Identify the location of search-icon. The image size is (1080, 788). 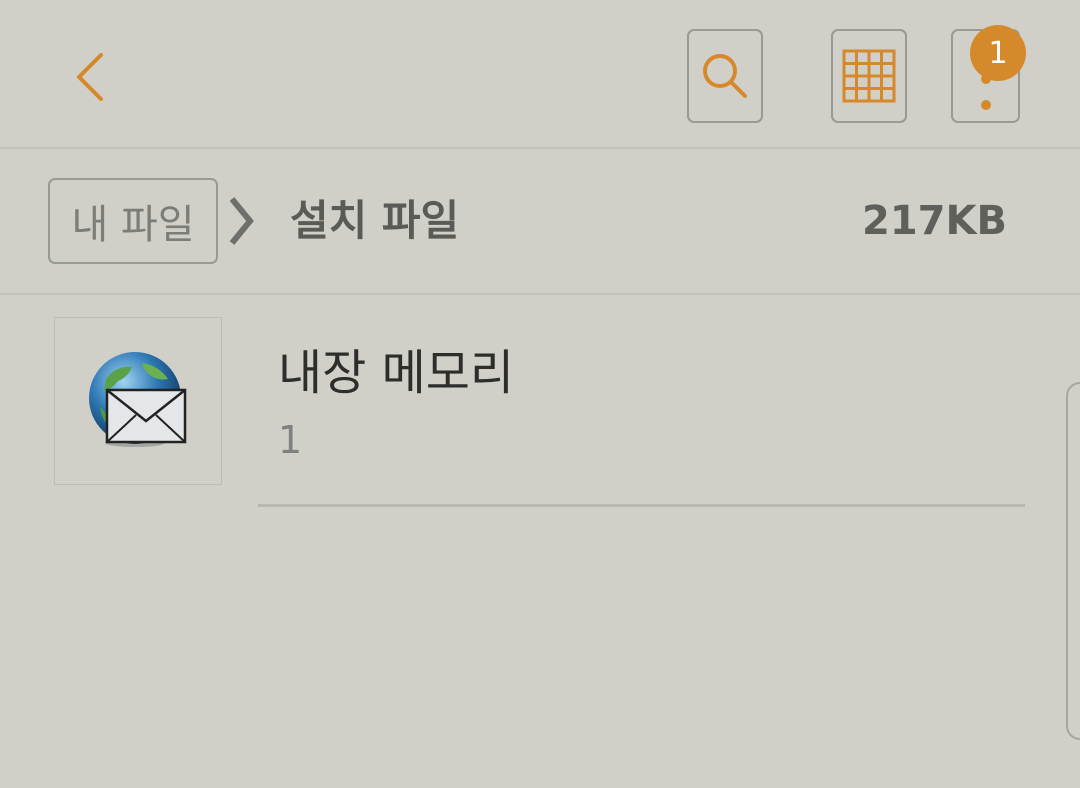
(725, 76).